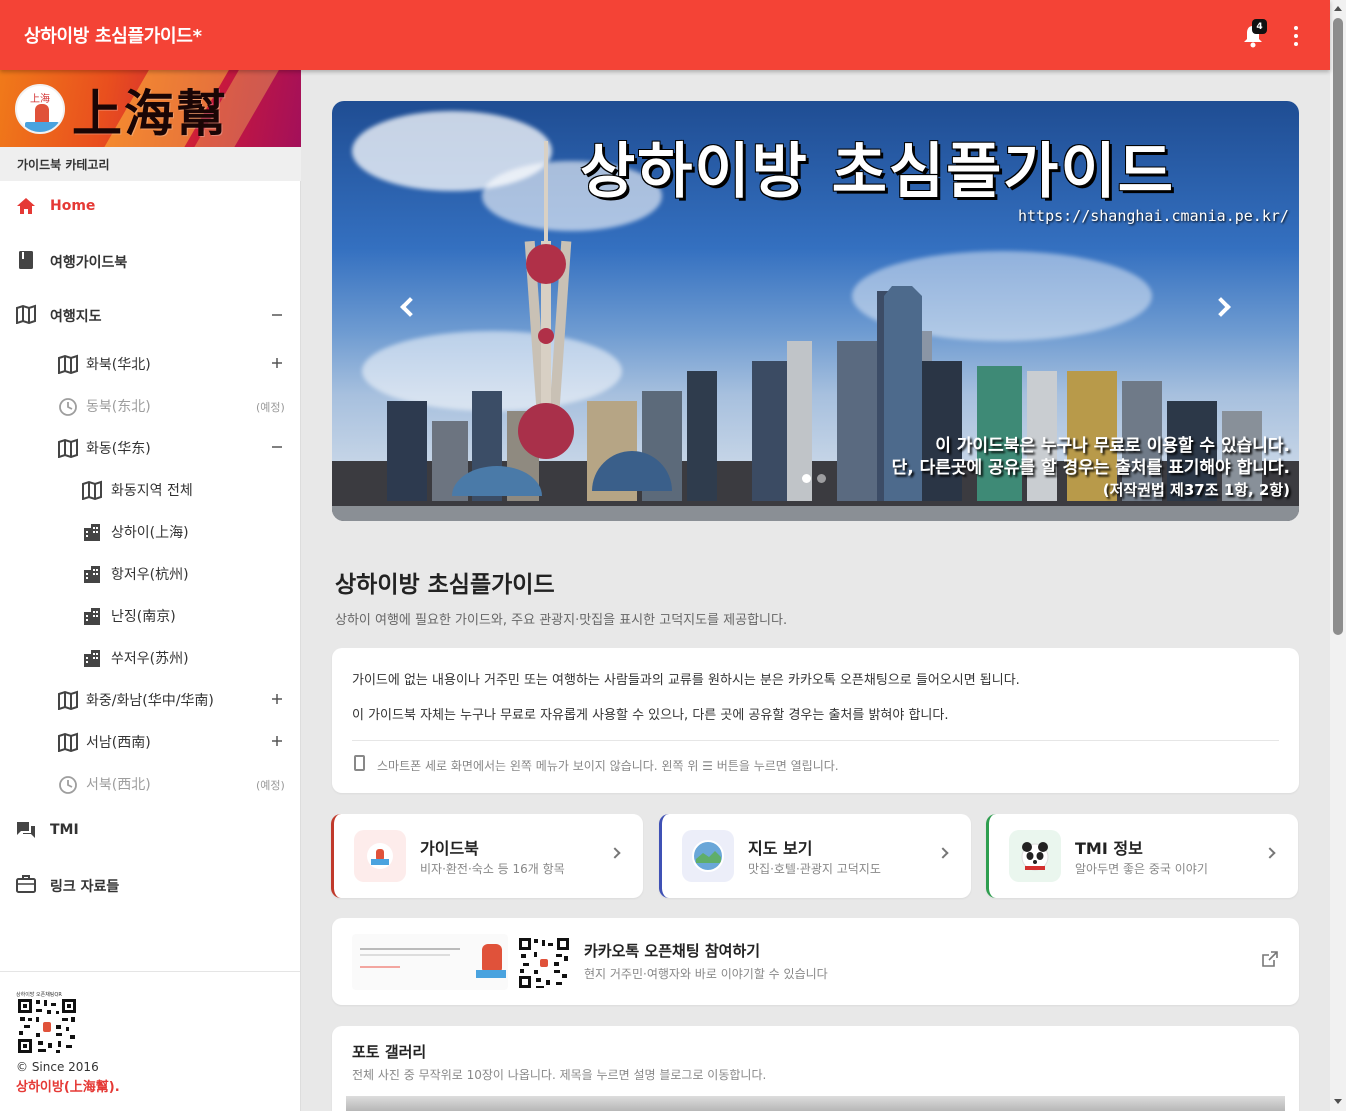 The width and height of the screenshot is (1346, 1111). I want to click on feature-card-tmi: TMI 정보 알아두면 좋은 중국 이야기, so click(1142, 856).